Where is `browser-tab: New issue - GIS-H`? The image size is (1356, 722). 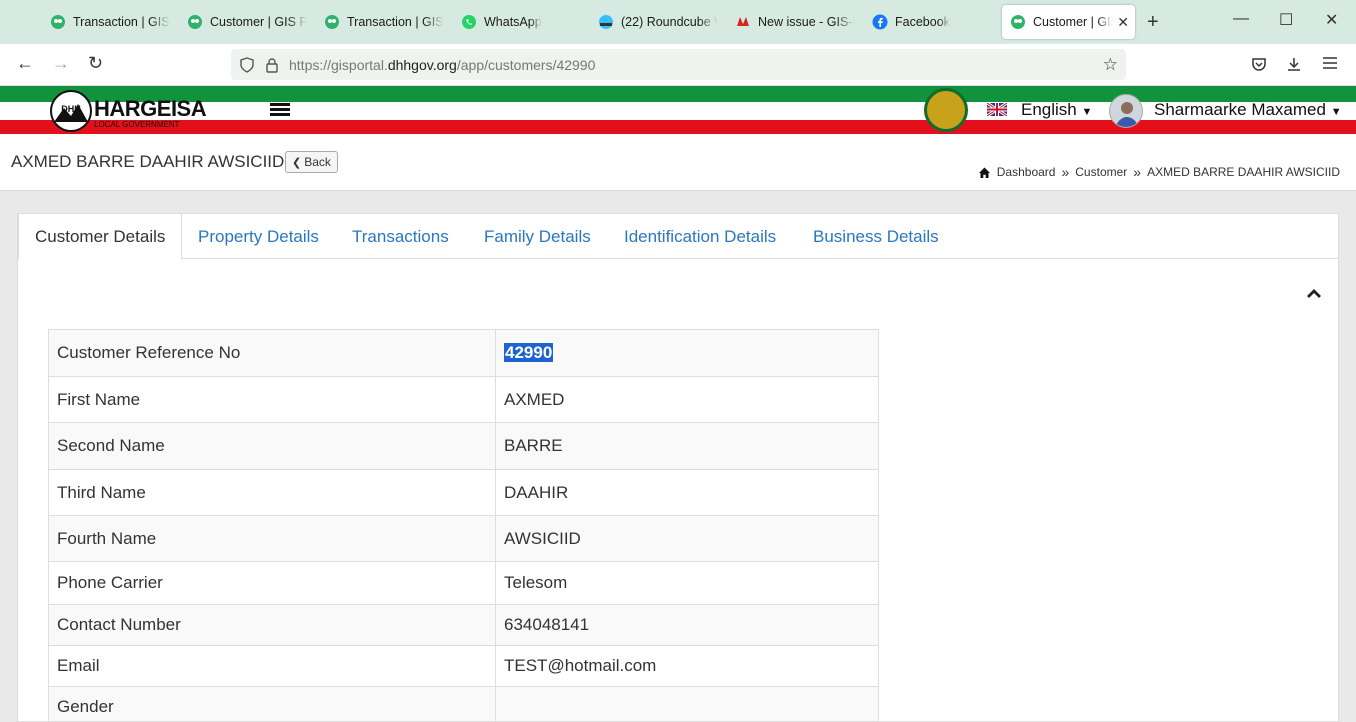 browser-tab: New issue - GIS-H is located at coordinates (795, 22).